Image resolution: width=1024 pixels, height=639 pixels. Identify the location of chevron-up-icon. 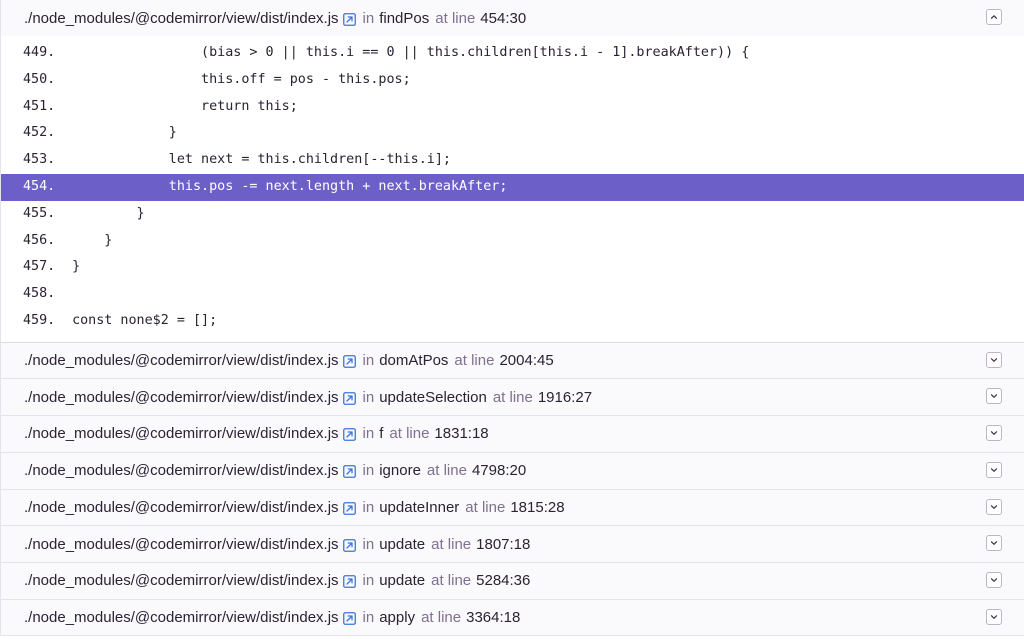
(994, 17).